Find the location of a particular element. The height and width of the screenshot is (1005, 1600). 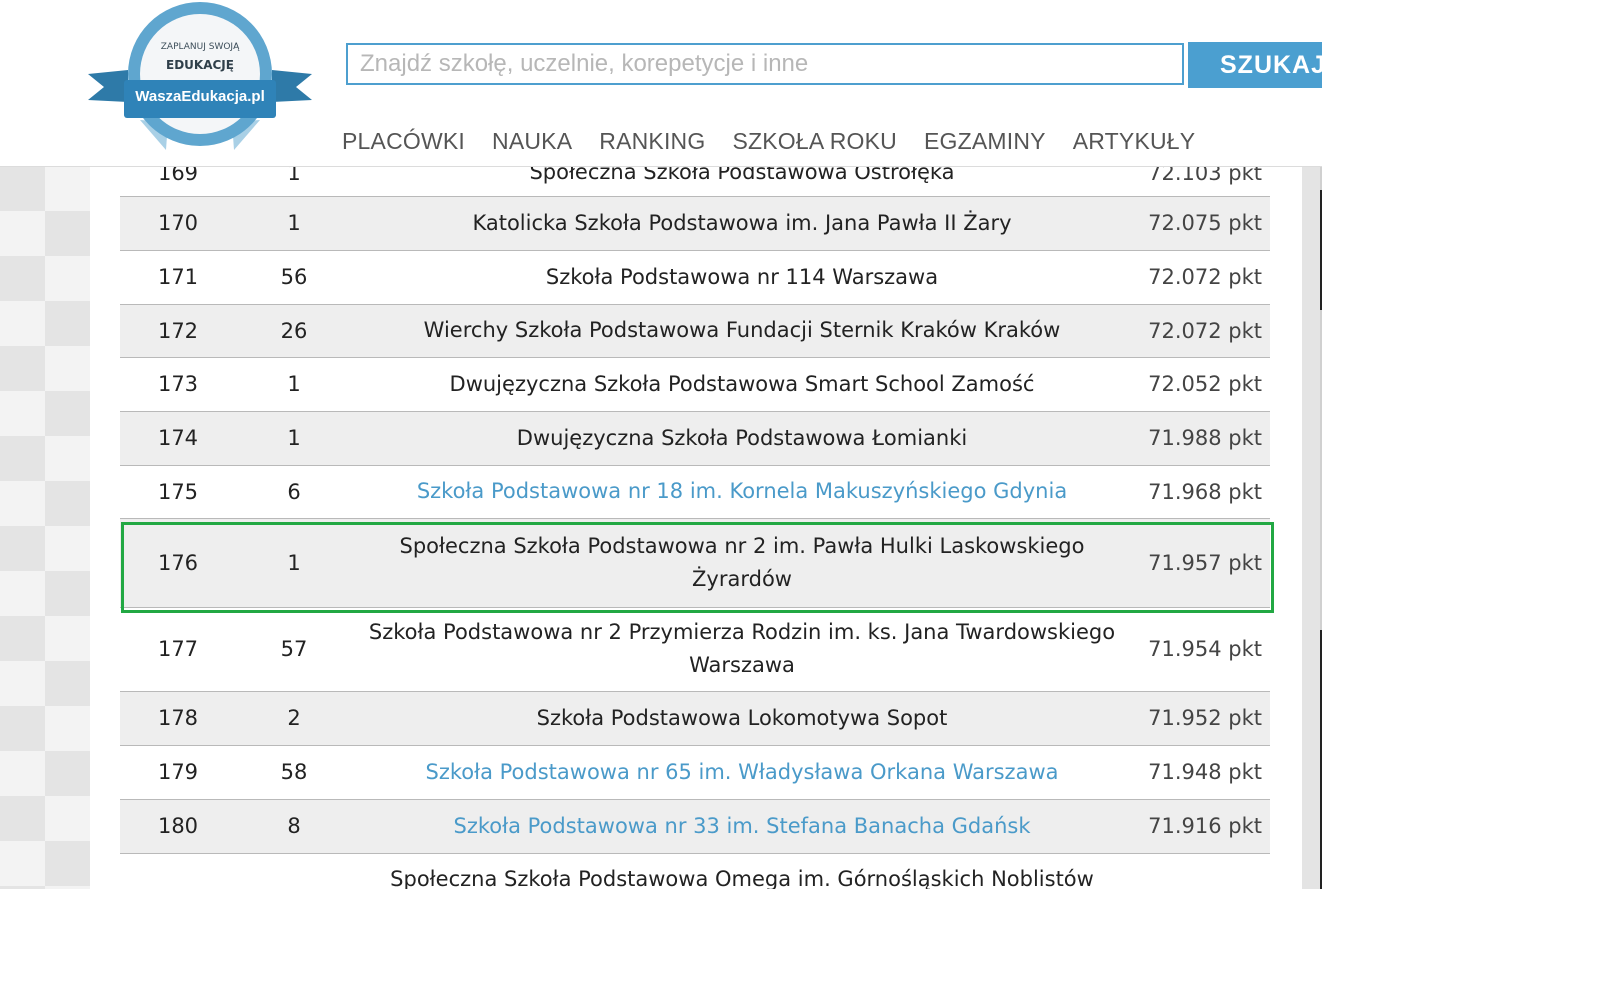

rank-cell: 179 is located at coordinates (178, 772).